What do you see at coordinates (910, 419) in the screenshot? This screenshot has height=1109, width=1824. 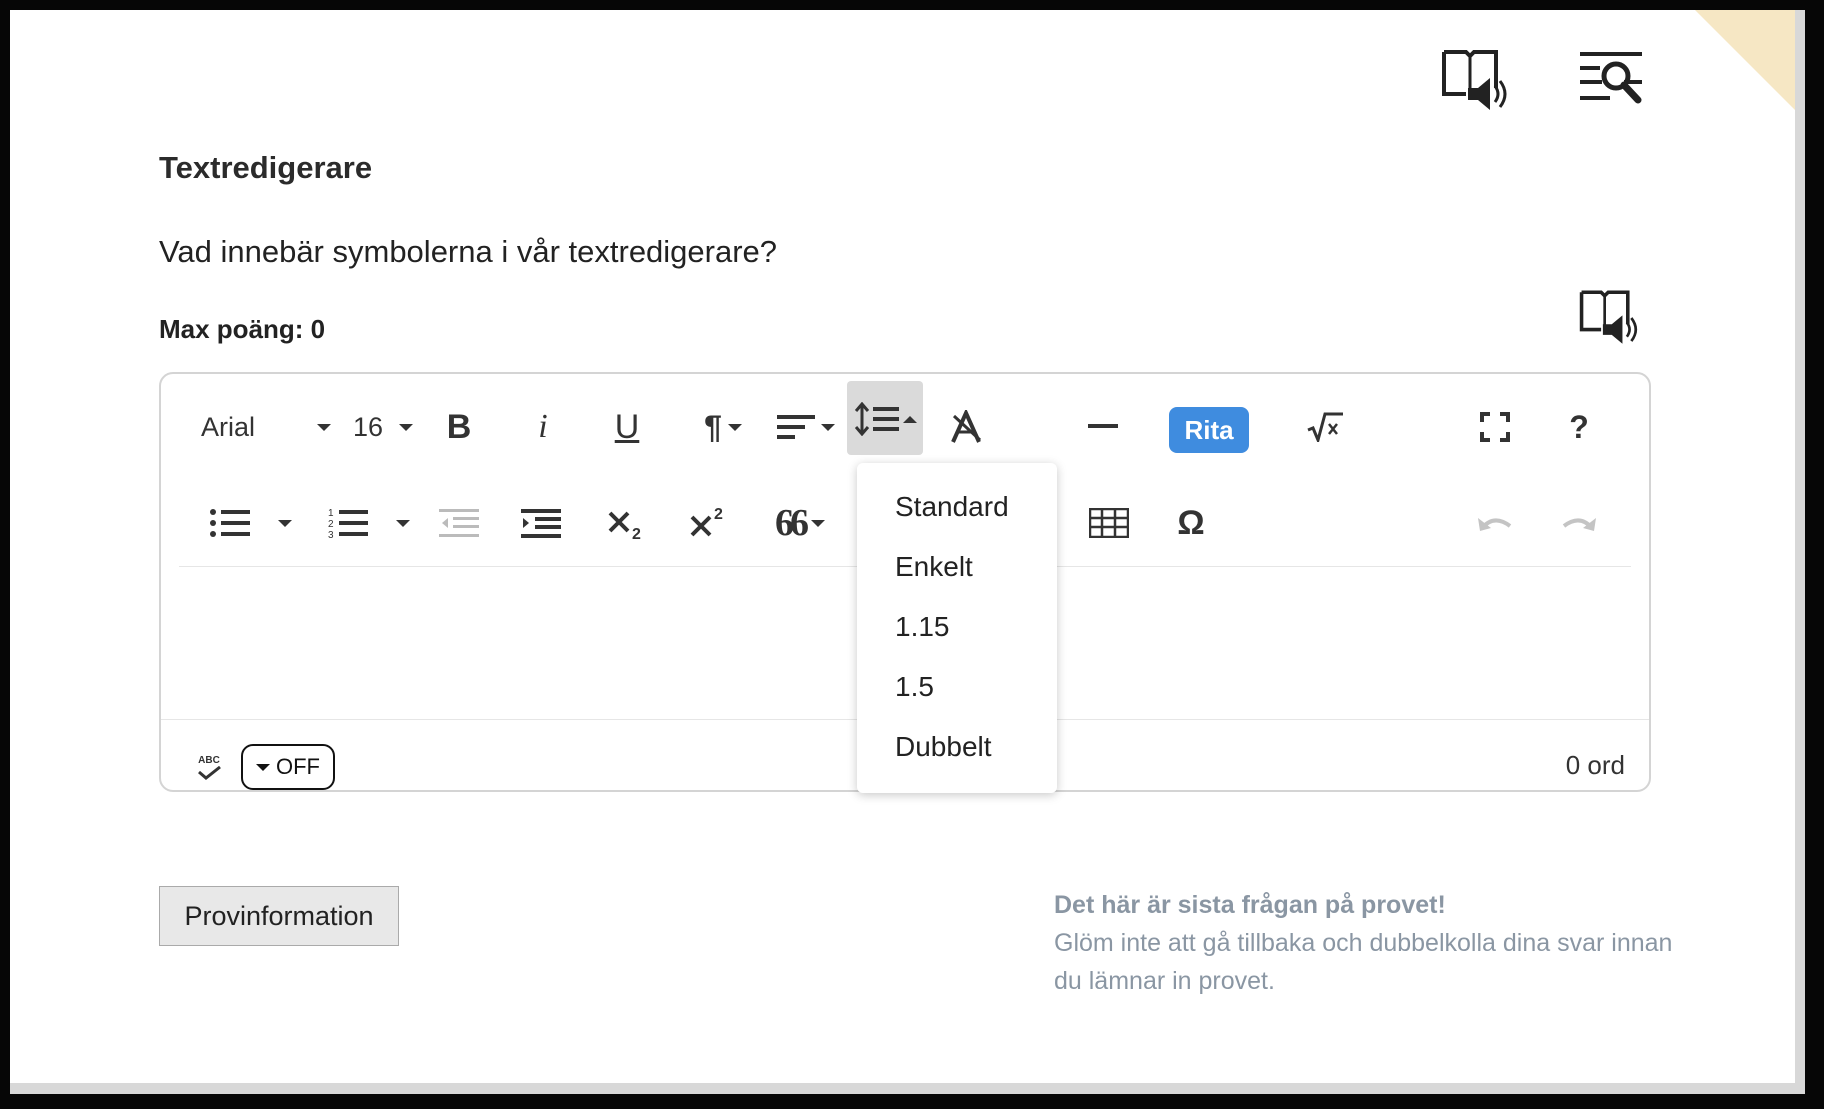 I see `chevron-up-icon` at bounding box center [910, 419].